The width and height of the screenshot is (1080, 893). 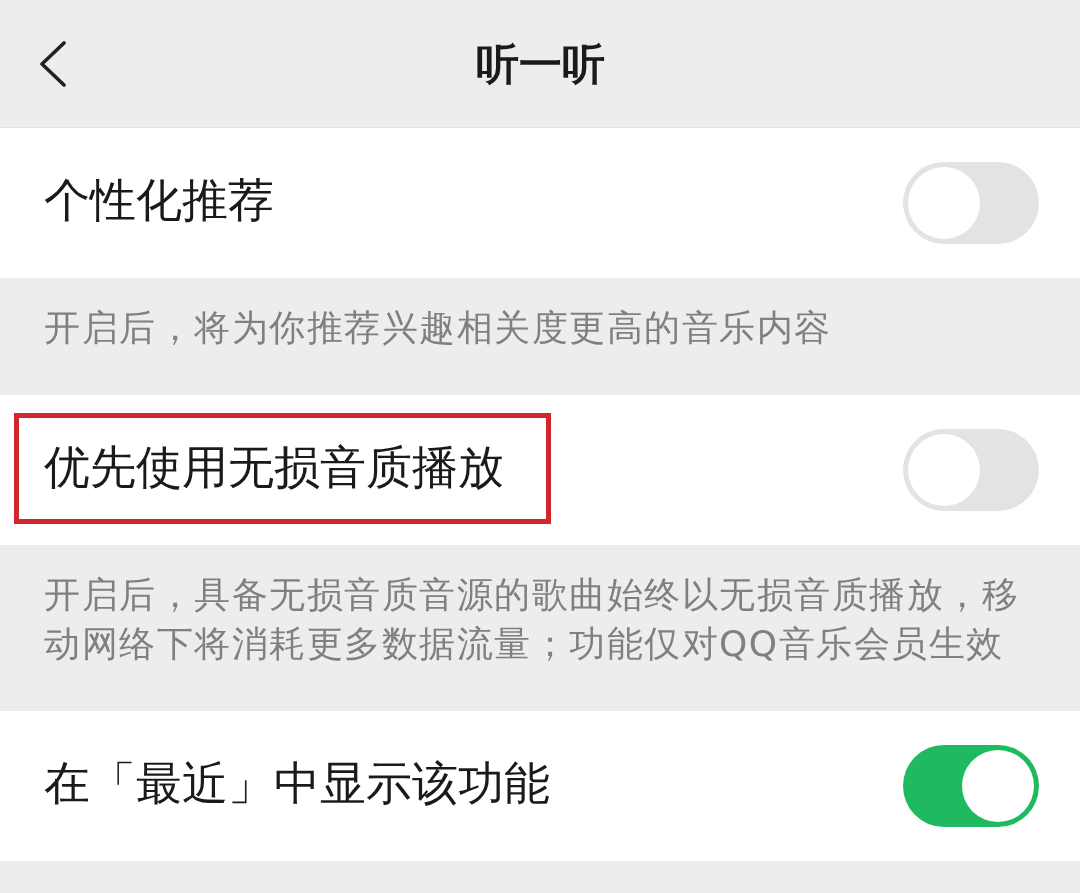 What do you see at coordinates (274, 467) in the screenshot?
I see `setting-label: 优先使用无损音质播放` at bounding box center [274, 467].